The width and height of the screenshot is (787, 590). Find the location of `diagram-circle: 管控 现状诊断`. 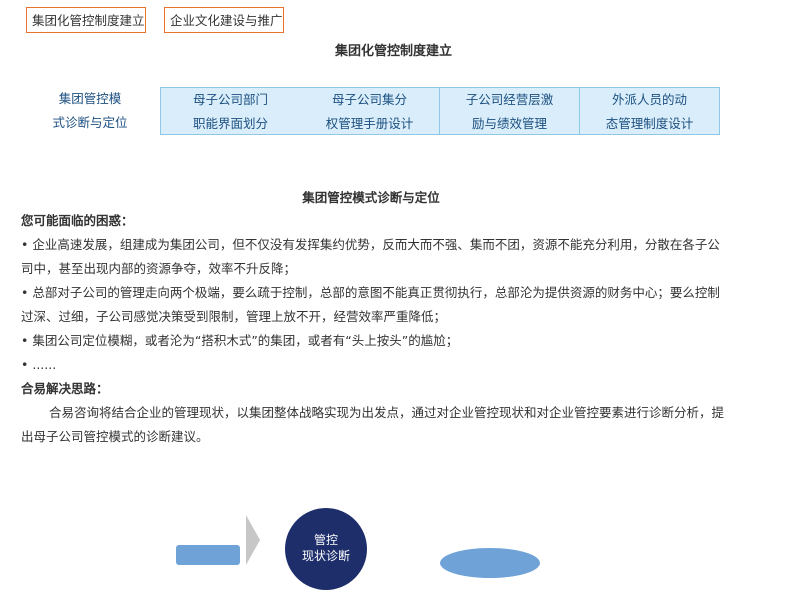

diagram-circle: 管控 现状诊断 is located at coordinates (326, 549).